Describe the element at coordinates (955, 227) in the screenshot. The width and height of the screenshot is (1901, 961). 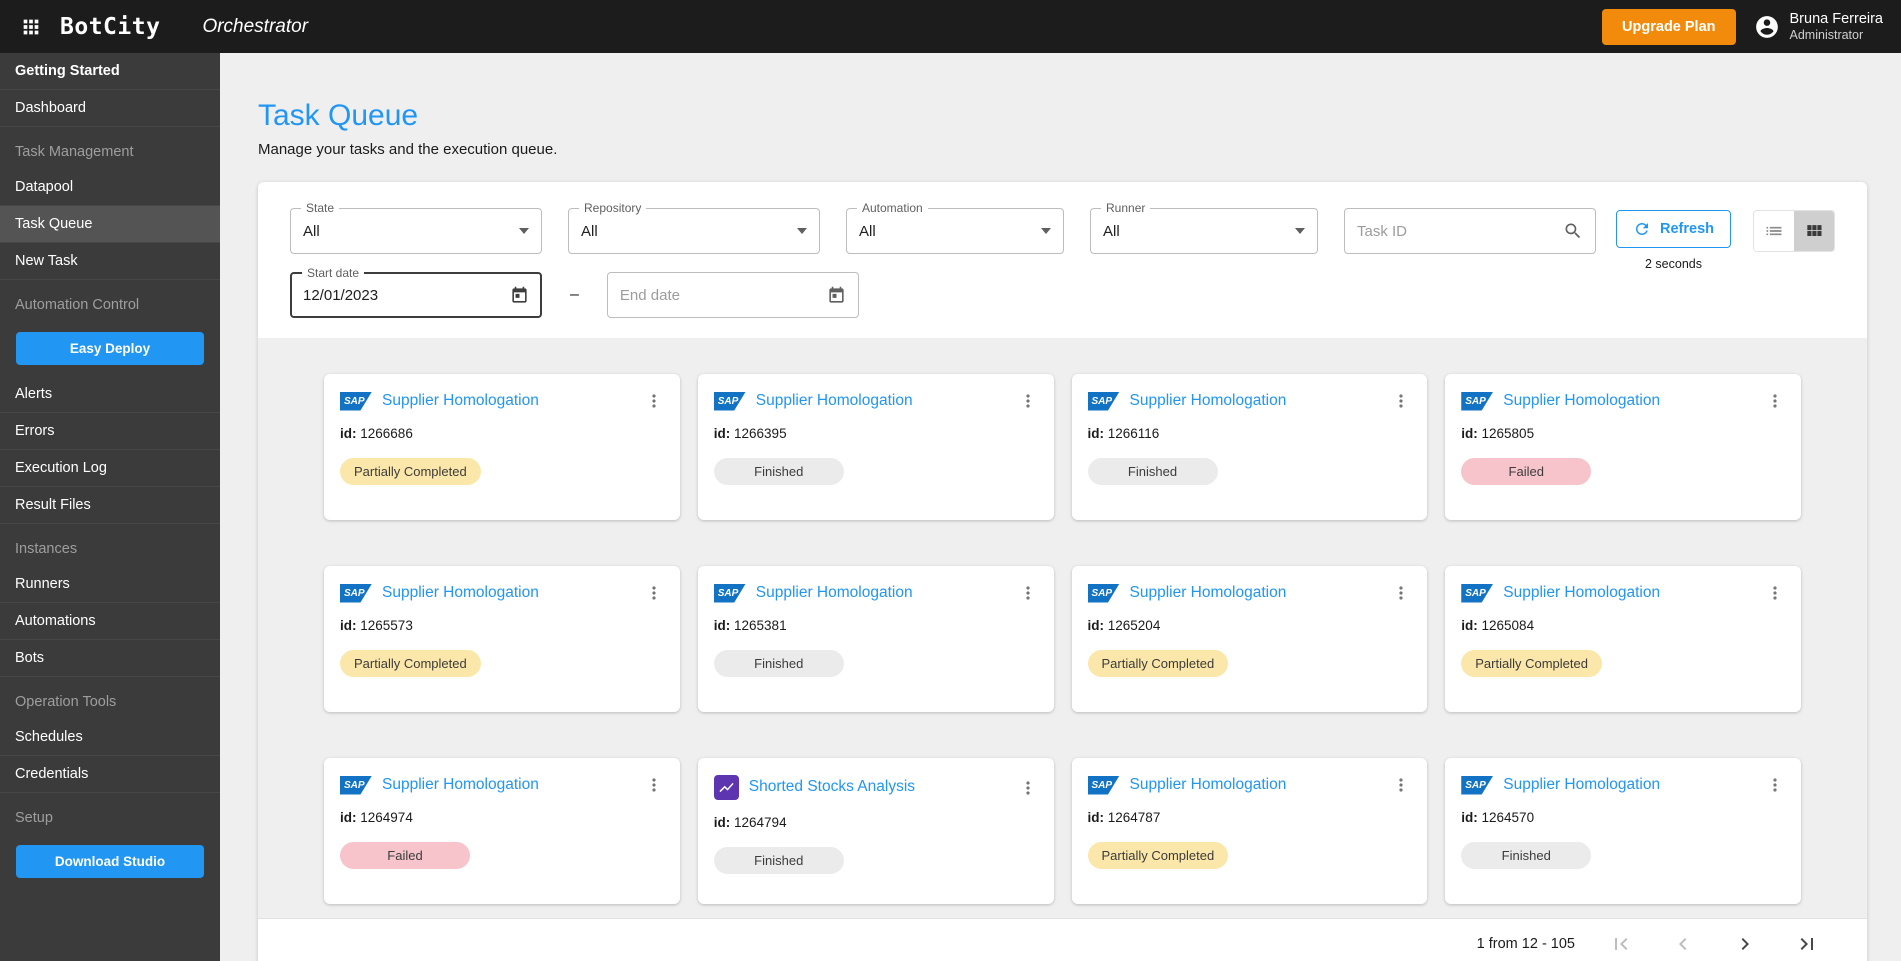
I see `automation-select: Automation All` at that location.